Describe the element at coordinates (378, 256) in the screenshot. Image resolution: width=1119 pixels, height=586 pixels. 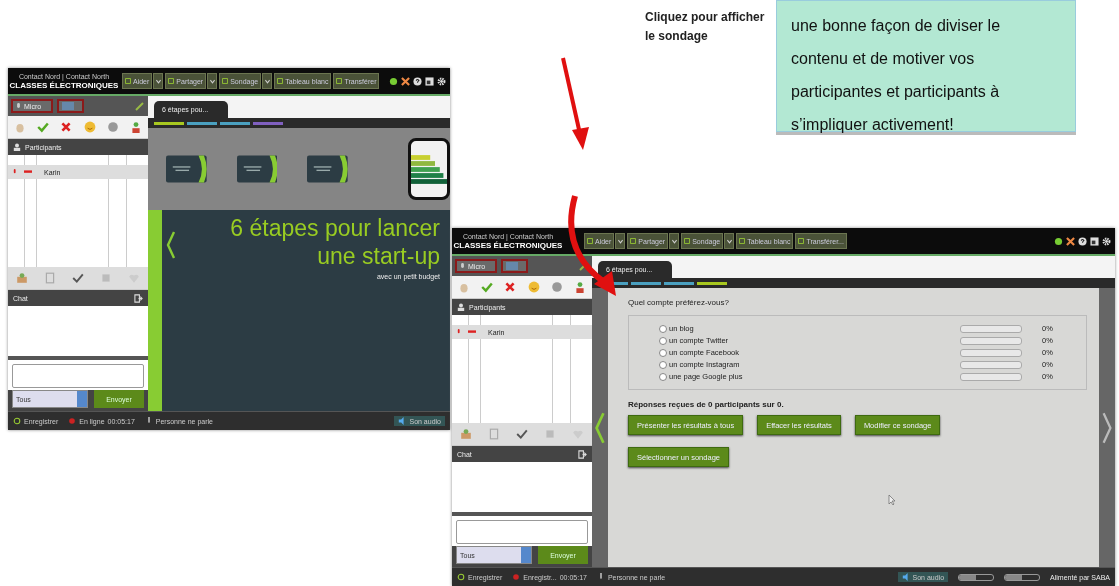
I see `slide-title: une start-up` at that location.